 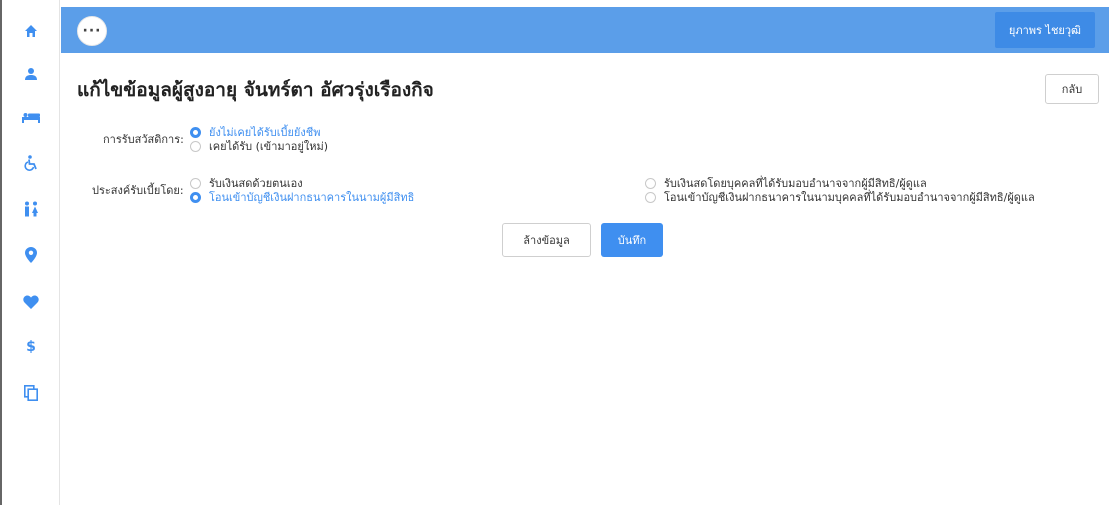 I want to click on payment-method-label: ประสงค์รับเบี้ยโดย:, so click(x=138, y=190).